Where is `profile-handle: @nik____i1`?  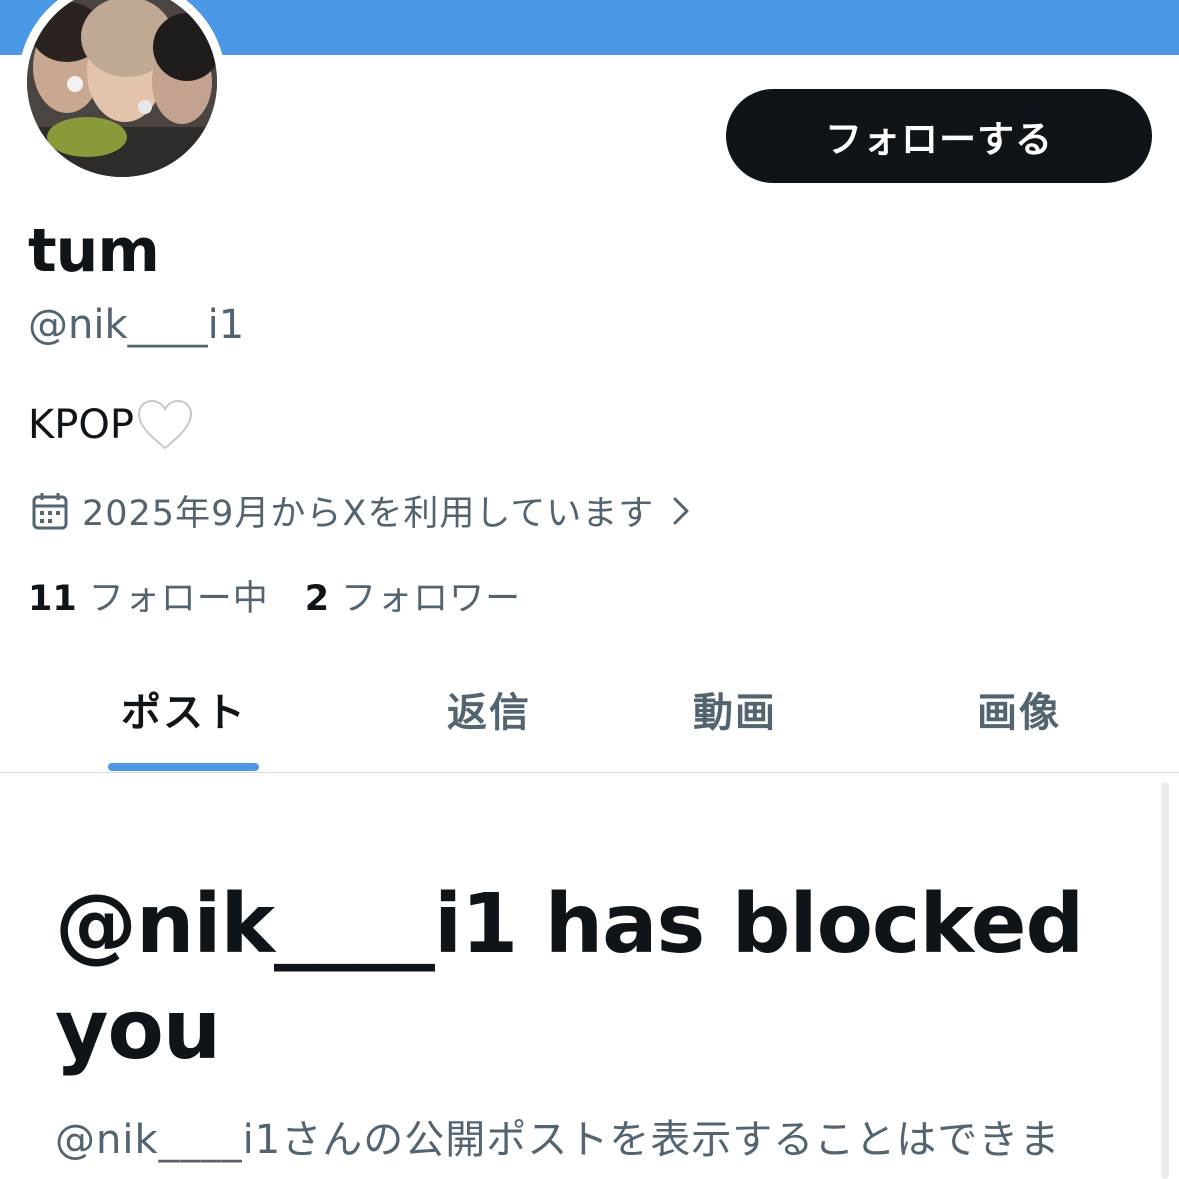 profile-handle: @nik____i1 is located at coordinates (136, 325).